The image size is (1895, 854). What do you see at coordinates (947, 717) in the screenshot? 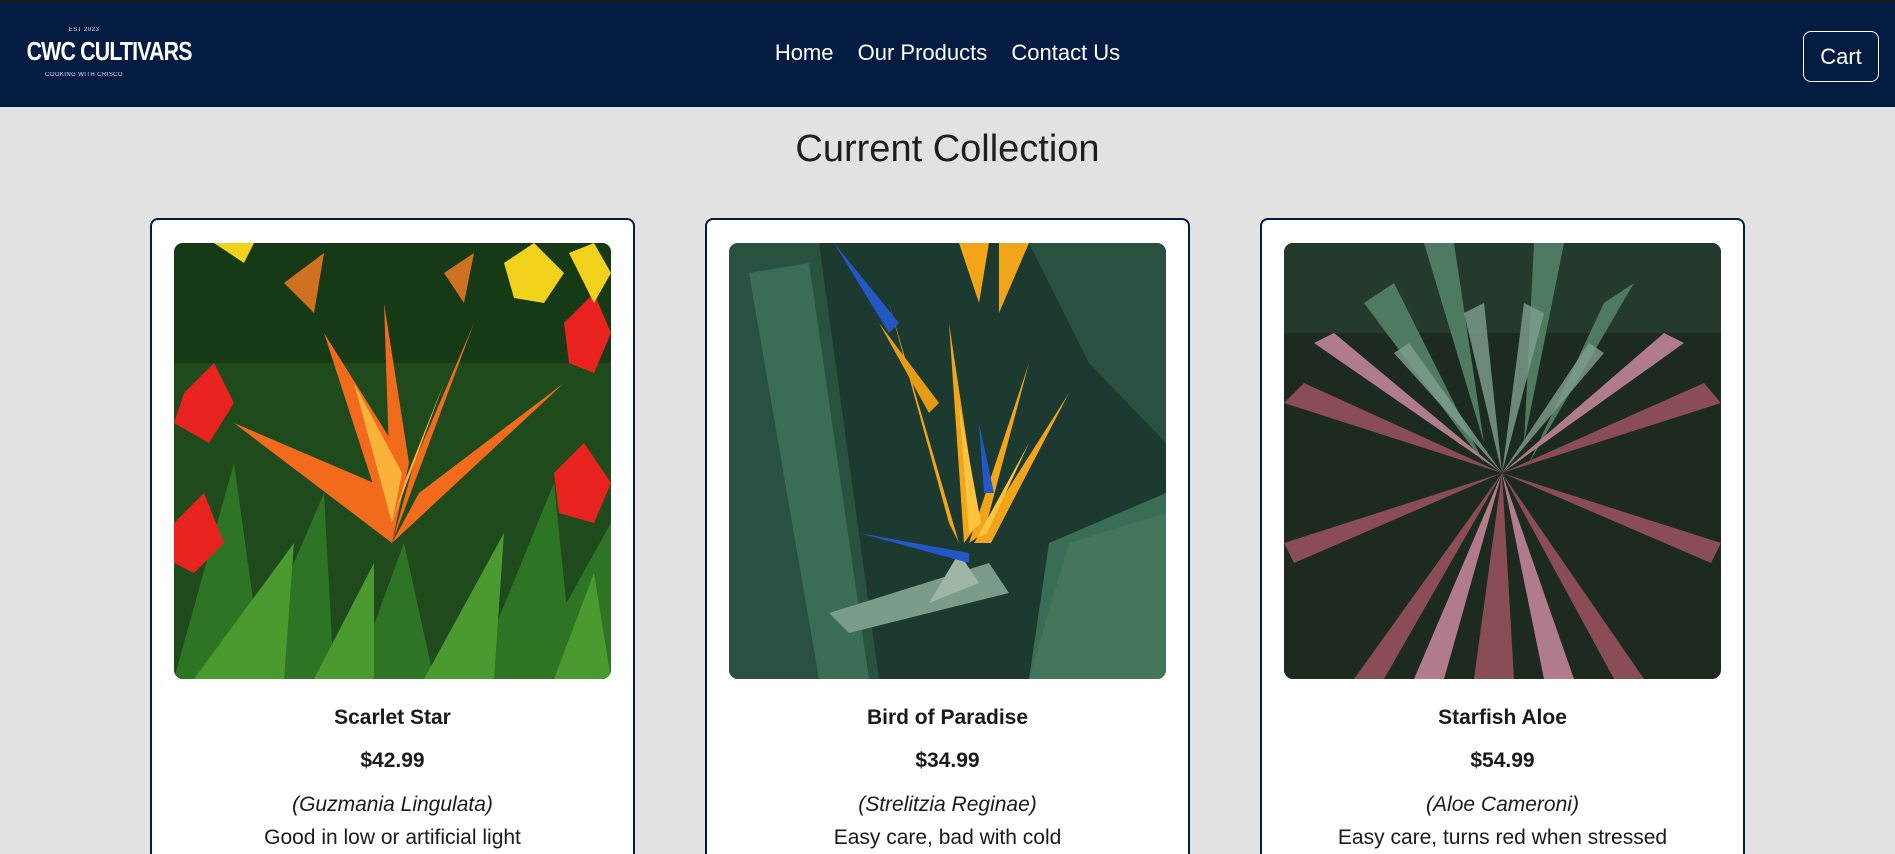
I see `product-name: Bird of Paradise` at bounding box center [947, 717].